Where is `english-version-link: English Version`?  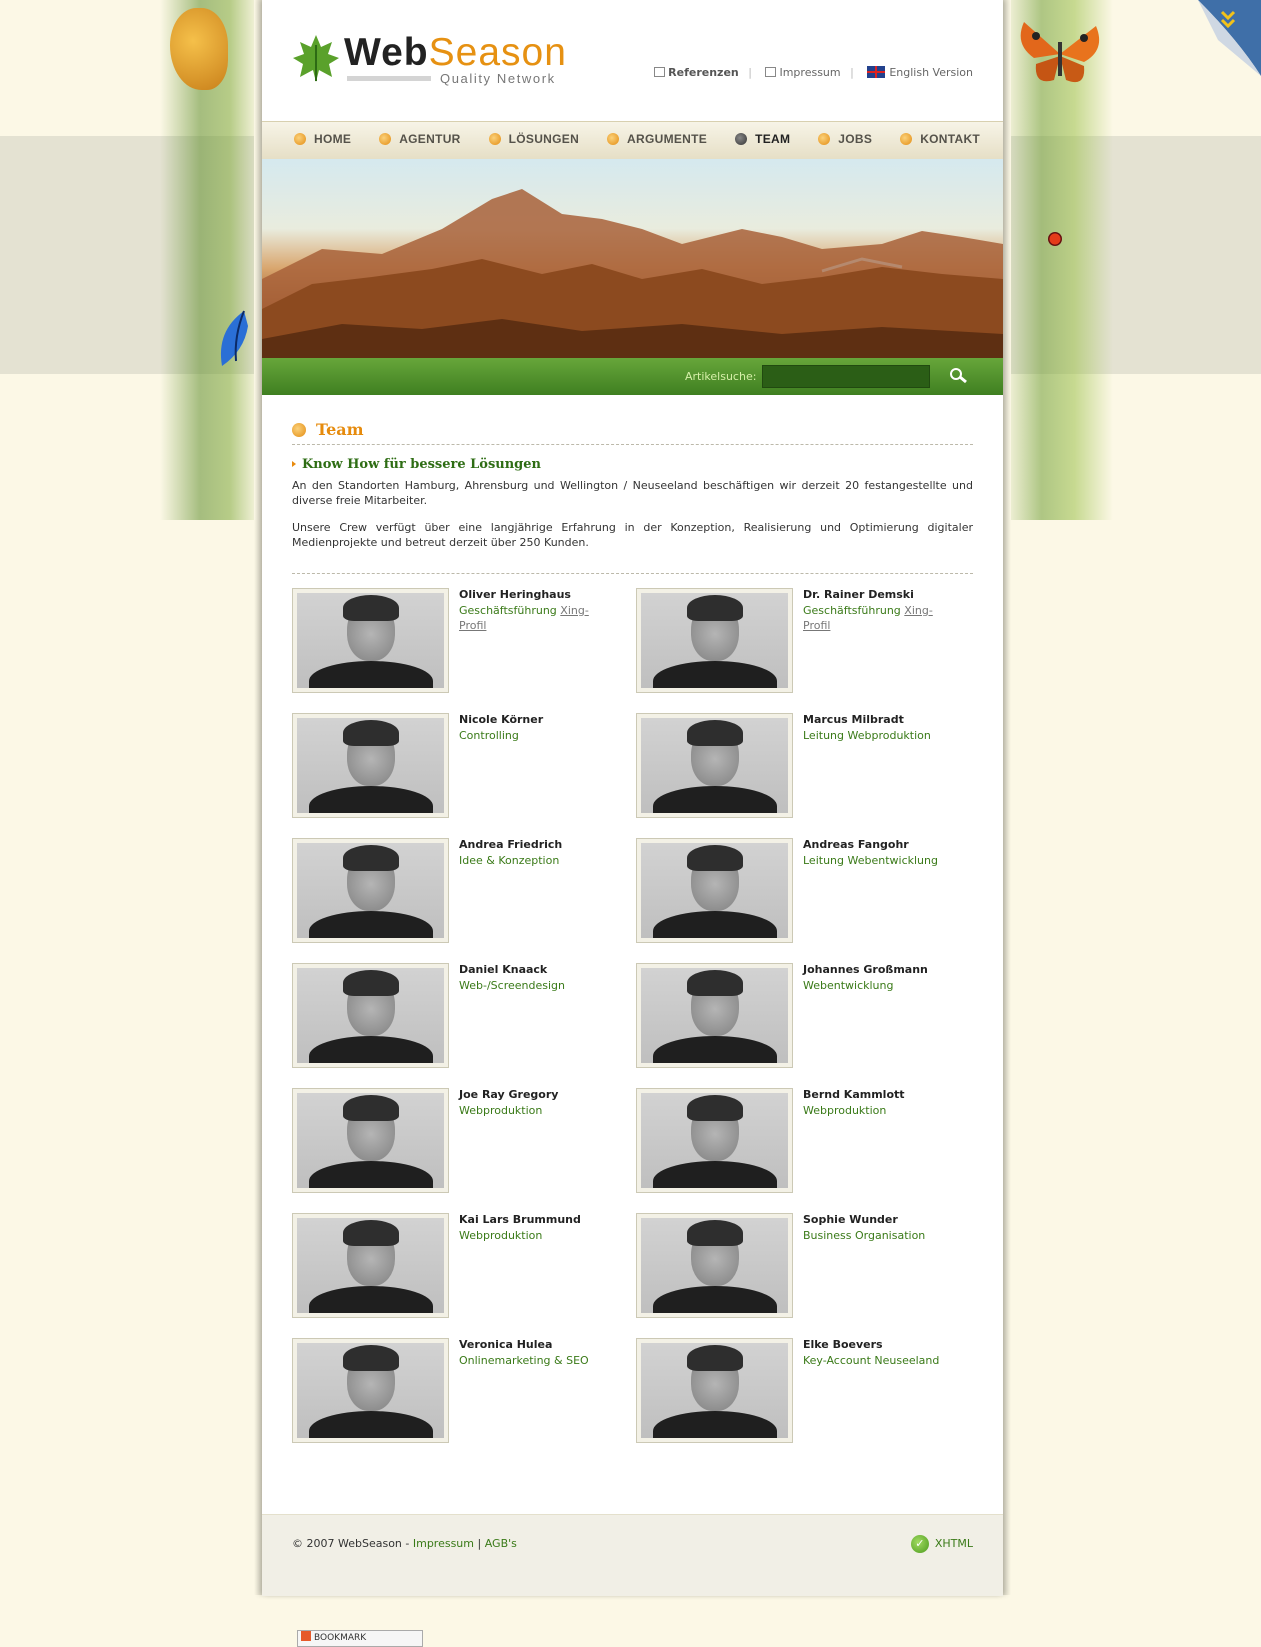 english-version-link: English Version is located at coordinates (920, 72).